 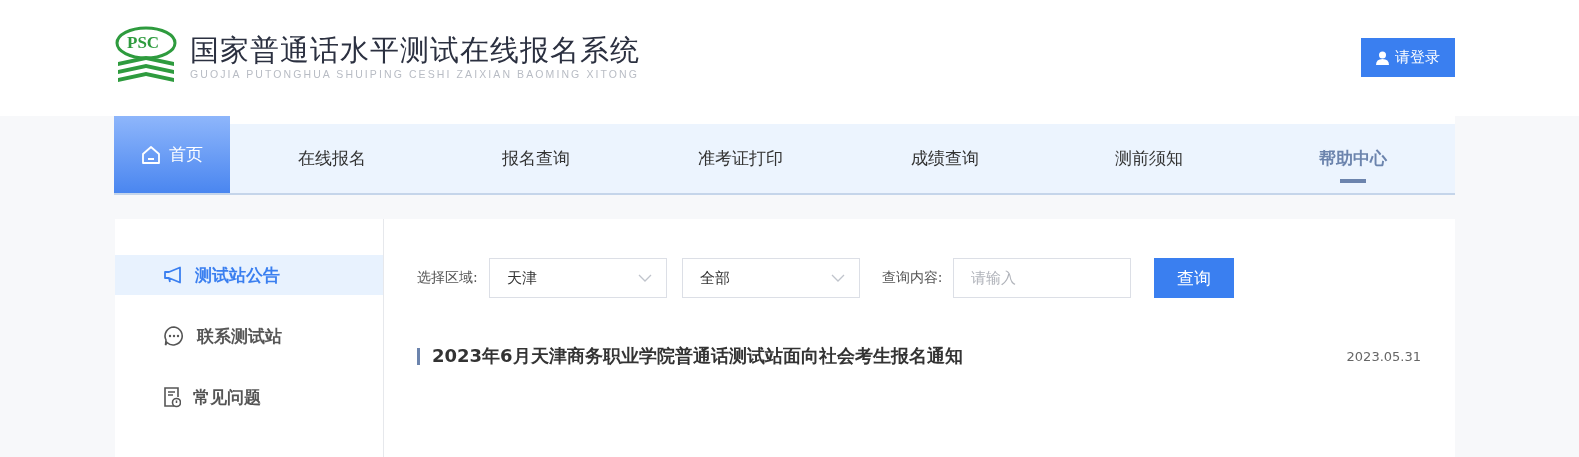 I want to click on region-label: 选择区域:, so click(x=447, y=278).